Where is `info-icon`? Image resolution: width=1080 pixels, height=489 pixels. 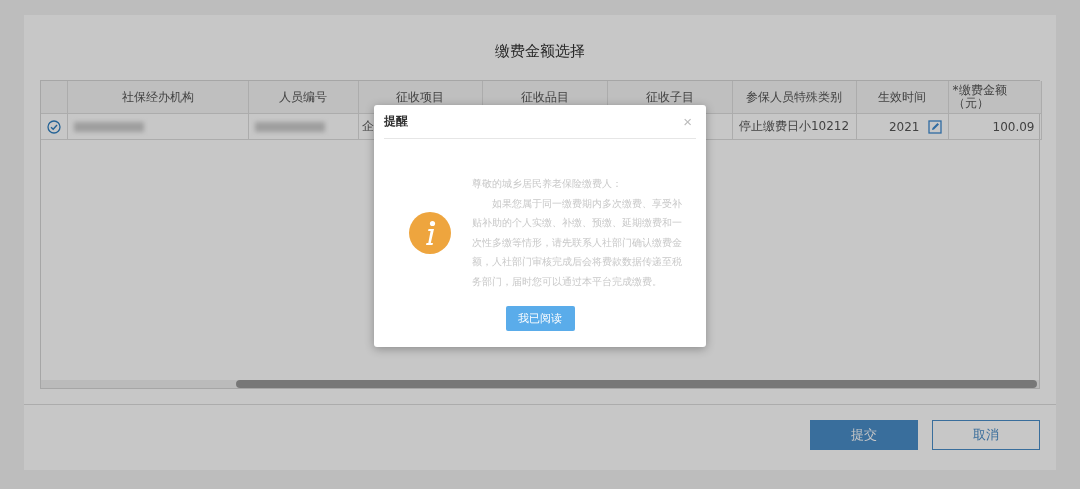
info-icon is located at coordinates (430, 232).